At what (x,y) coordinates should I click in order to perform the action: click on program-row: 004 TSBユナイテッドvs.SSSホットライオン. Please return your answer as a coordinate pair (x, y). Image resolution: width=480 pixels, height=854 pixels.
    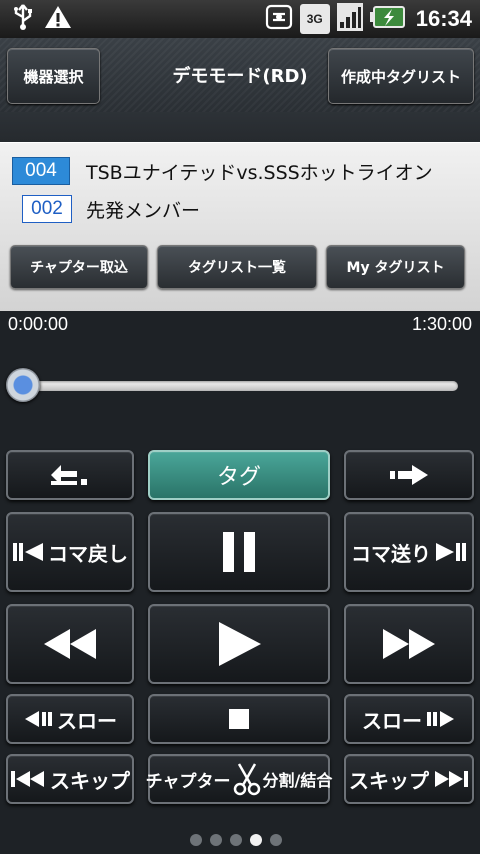
    Looking at the image, I should click on (222, 171).